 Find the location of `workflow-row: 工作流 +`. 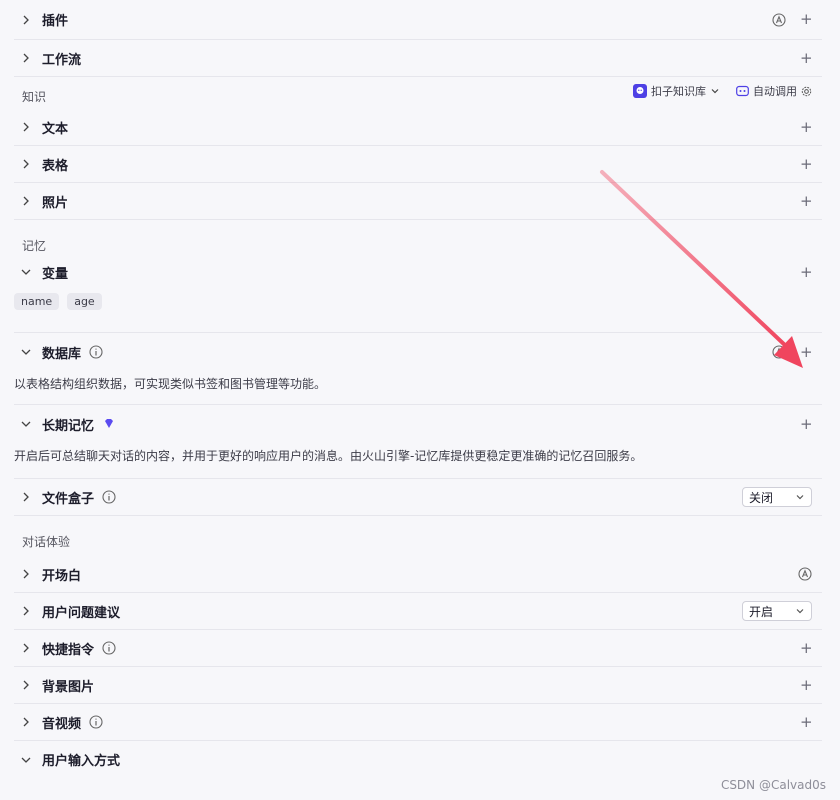

workflow-row: 工作流 + is located at coordinates (418, 58).